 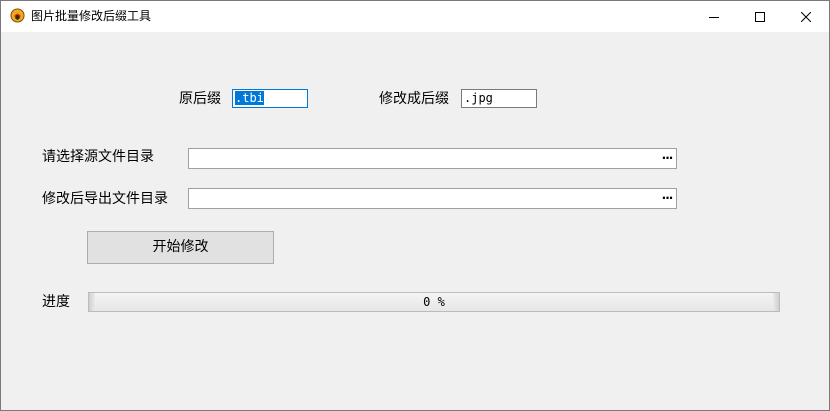 What do you see at coordinates (200, 99) in the screenshot?
I see `original-suffix-label: 原后缀` at bounding box center [200, 99].